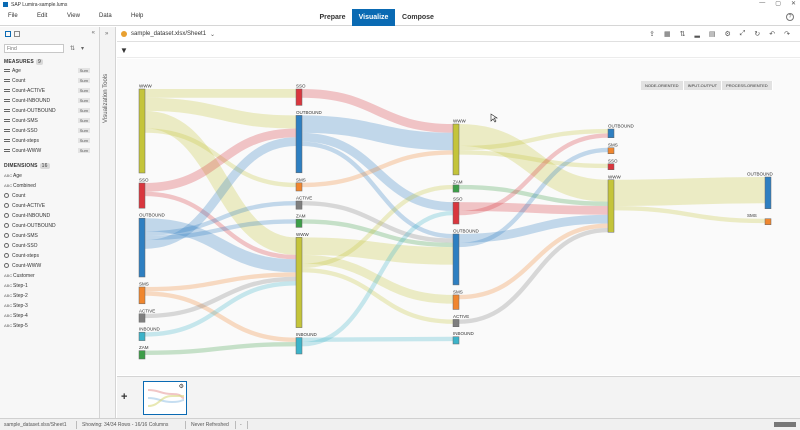 The width and height of the screenshot is (800, 430). What do you see at coordinates (49, 110) in the screenshot?
I see `measure-item: Count-OUTBOUND Sum` at bounding box center [49, 110].